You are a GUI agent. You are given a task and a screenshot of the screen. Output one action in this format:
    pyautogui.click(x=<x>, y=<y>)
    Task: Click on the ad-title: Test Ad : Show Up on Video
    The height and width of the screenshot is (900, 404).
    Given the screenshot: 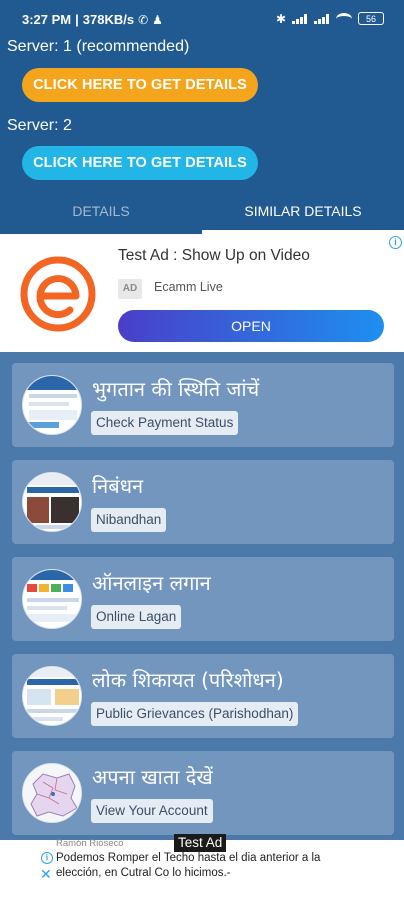 What is the action you would take?
    pyautogui.click(x=214, y=256)
    